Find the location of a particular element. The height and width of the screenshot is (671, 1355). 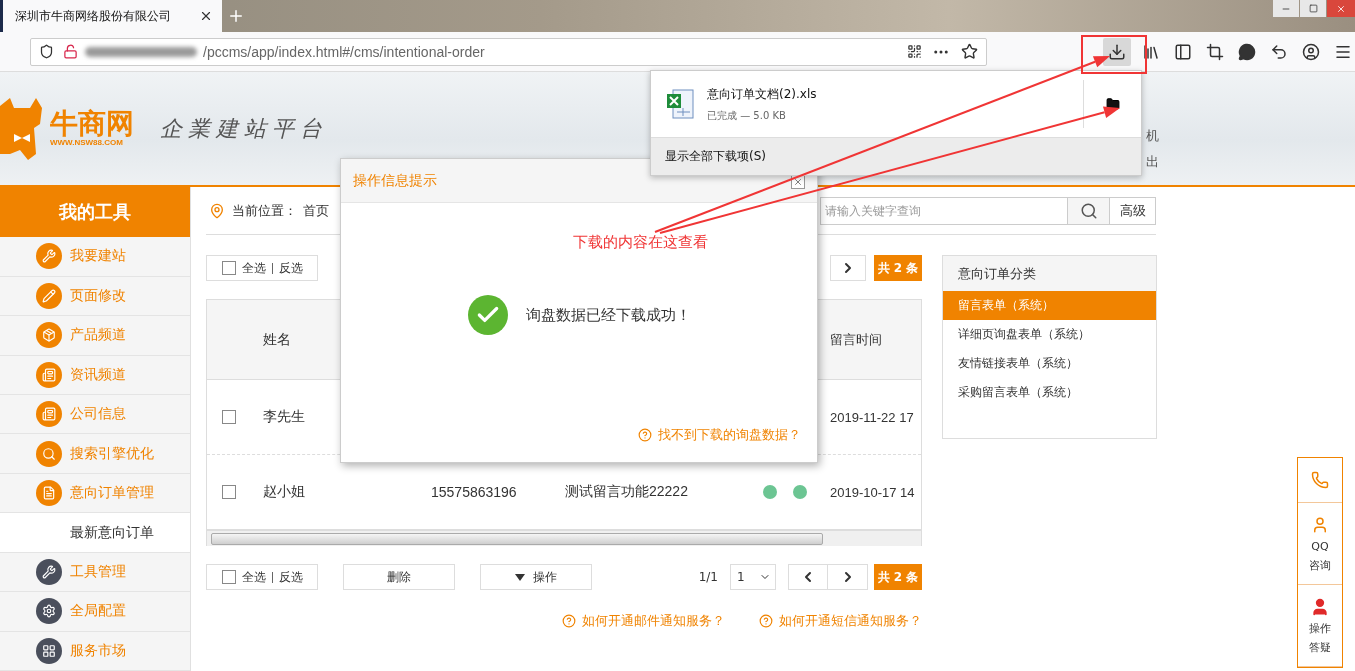

category-item: 友情链接表单（系统） is located at coordinates (1049, 363).